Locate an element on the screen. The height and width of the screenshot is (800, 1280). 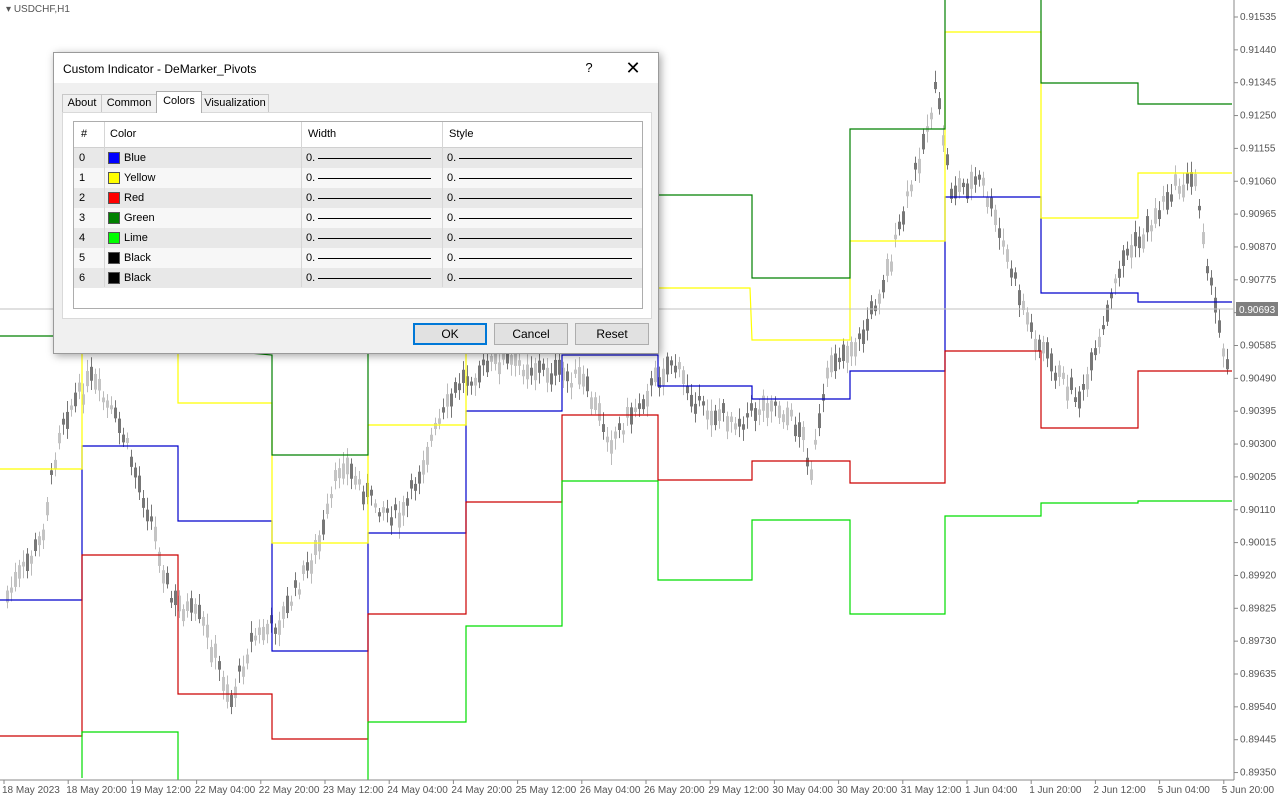
tab-common: Common is located at coordinates (129, 103).